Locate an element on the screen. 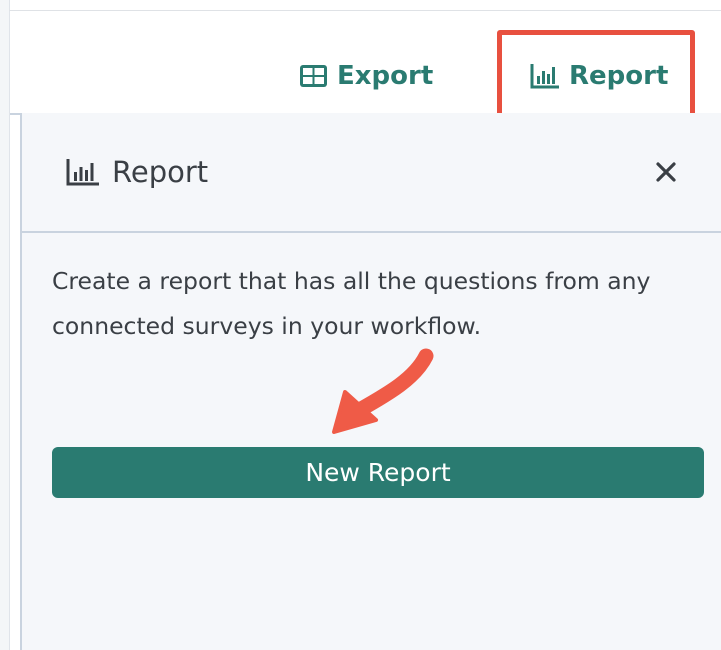  close-icon is located at coordinates (666, 174).